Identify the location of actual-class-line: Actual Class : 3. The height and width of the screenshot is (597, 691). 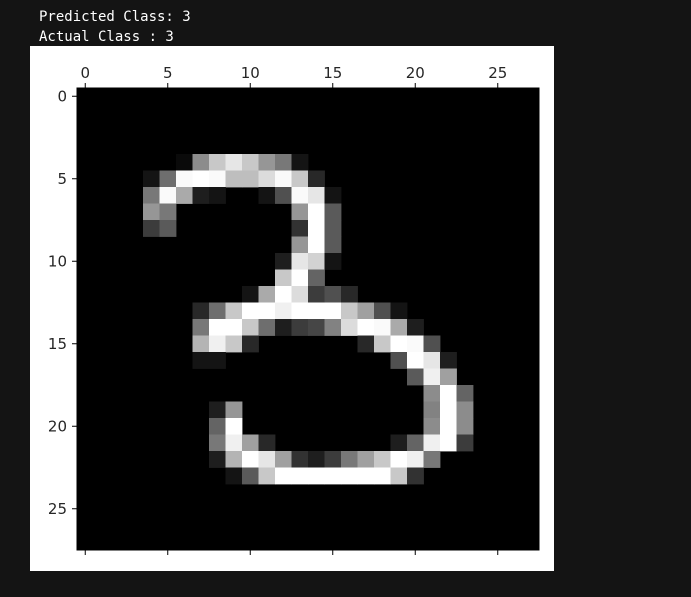
(106, 37).